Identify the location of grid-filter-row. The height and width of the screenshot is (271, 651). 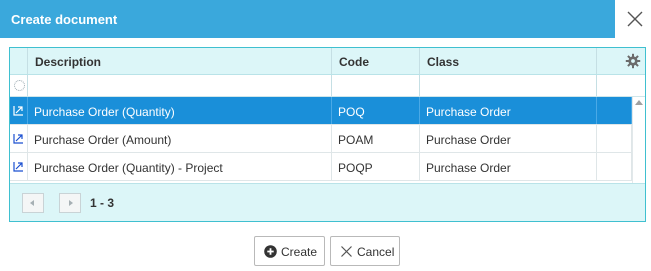
(327, 86).